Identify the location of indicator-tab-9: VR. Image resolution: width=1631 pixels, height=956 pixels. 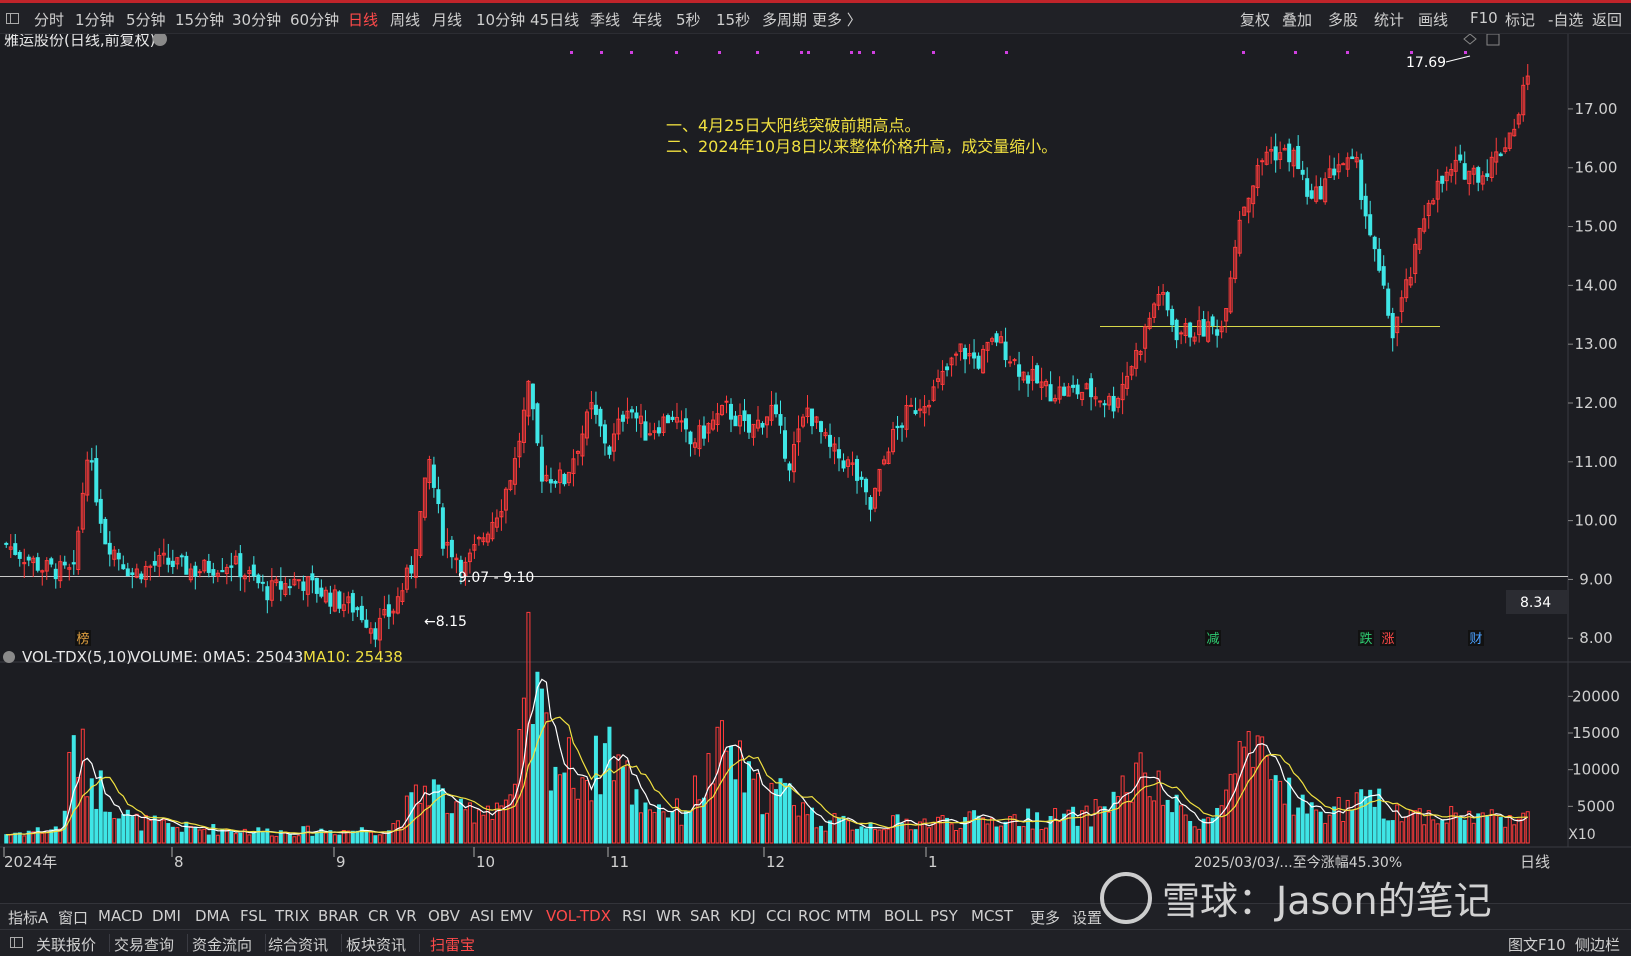
(406, 916).